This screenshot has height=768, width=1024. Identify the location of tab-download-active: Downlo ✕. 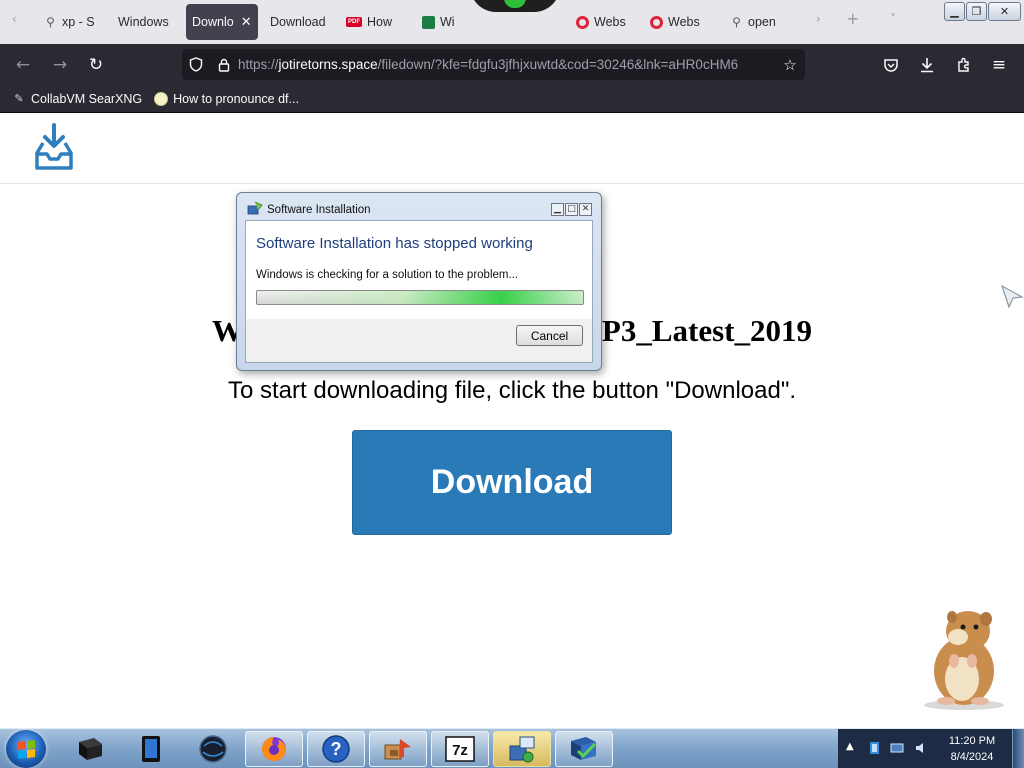
(222, 22).